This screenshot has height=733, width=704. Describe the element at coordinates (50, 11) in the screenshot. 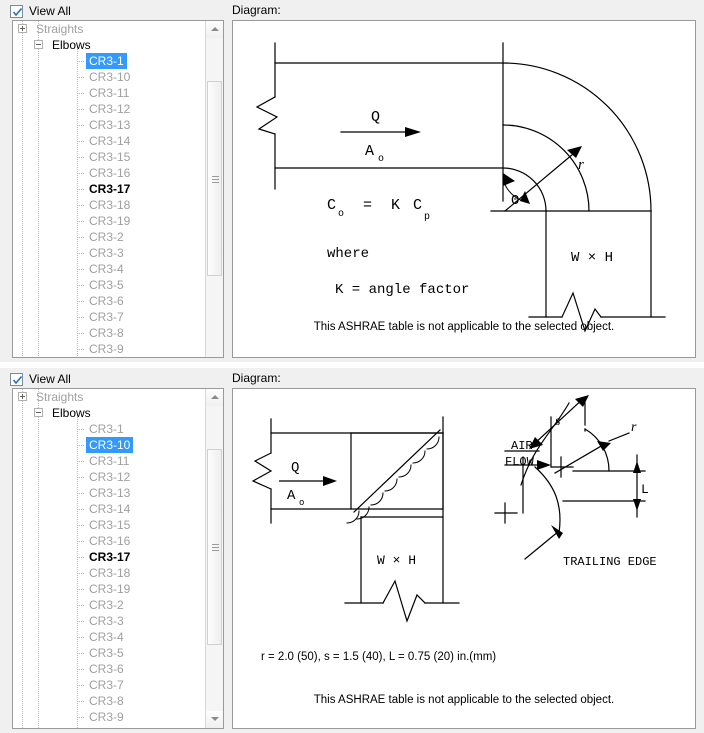

I see `view-all-label-1: View All` at that location.